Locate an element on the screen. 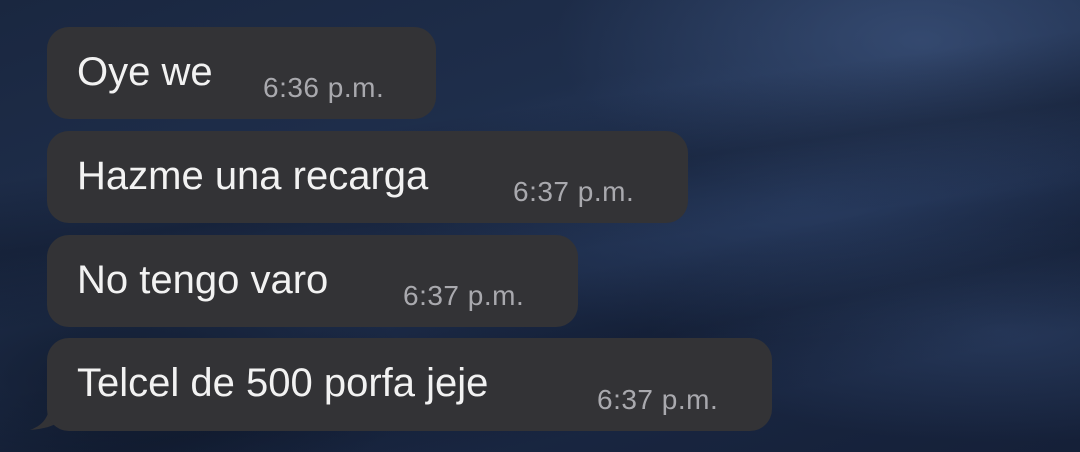  message-text: No tengo varo is located at coordinates (203, 280).